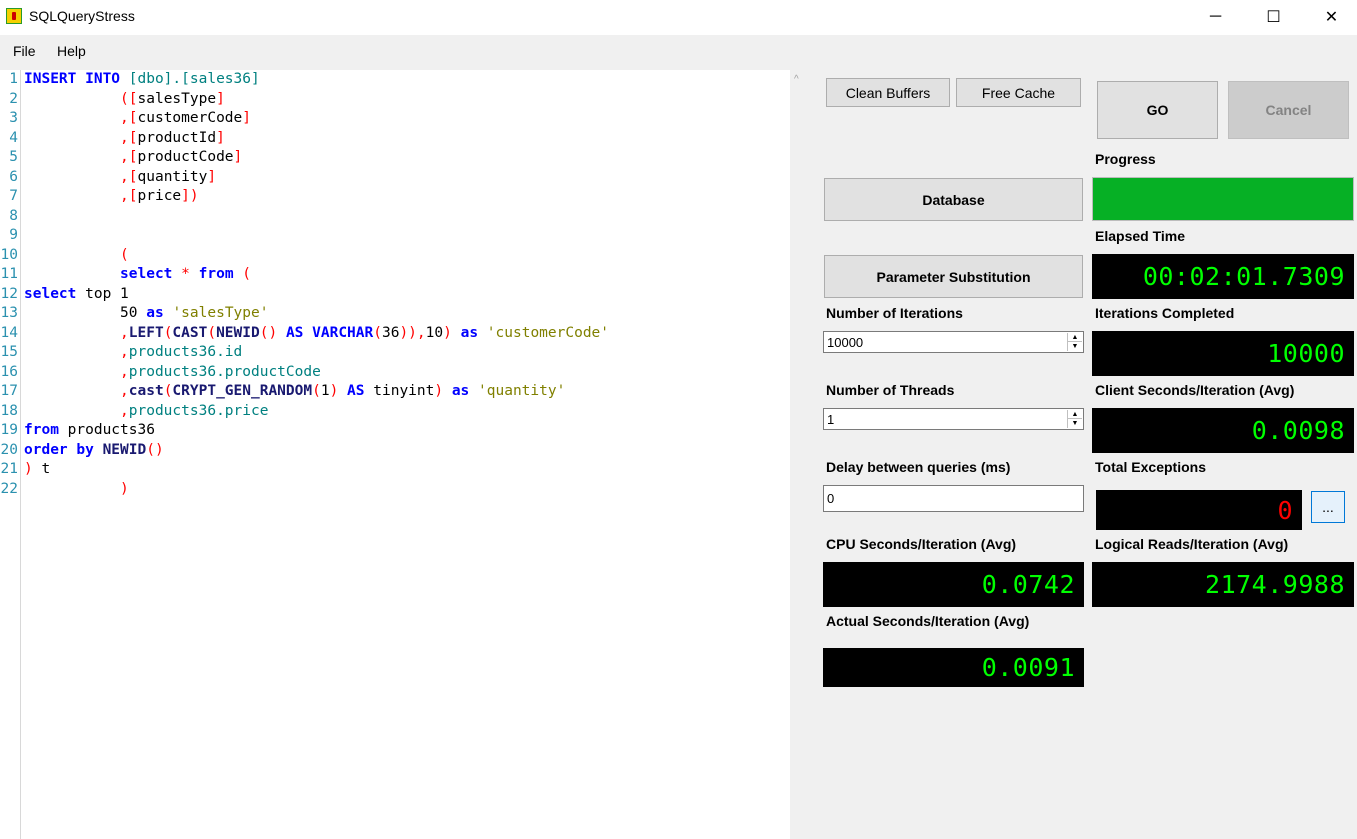  Describe the element at coordinates (64, 490) in the screenshot. I see `code-line: 22 )` at that location.